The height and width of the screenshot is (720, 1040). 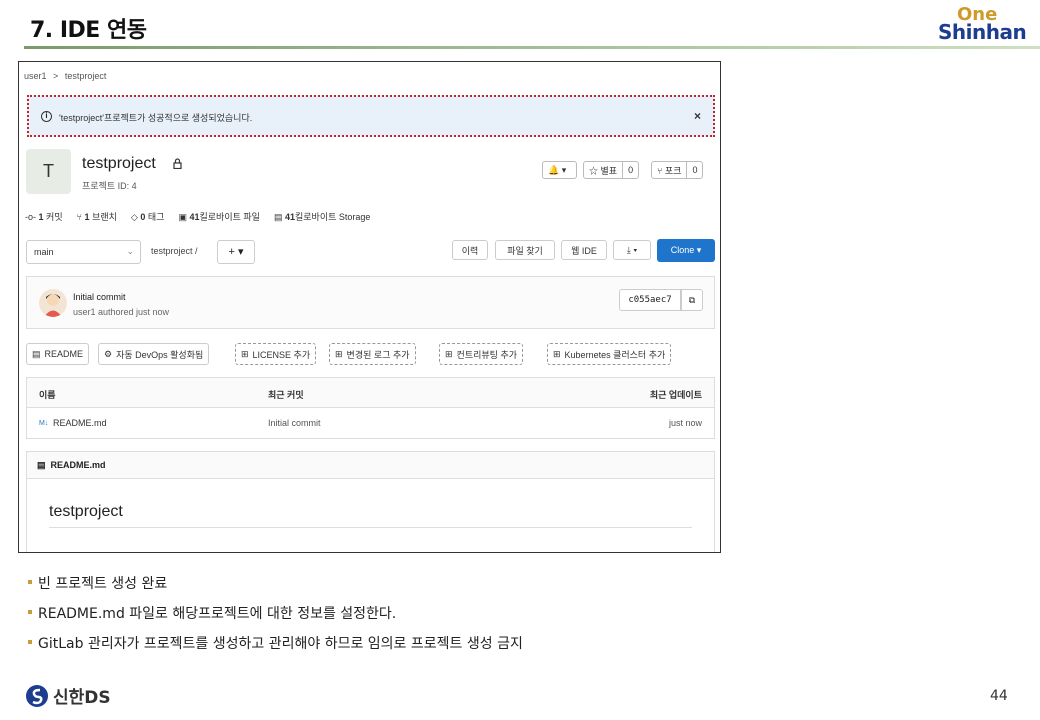 What do you see at coordinates (121, 312) in the screenshot?
I see `commit-author: user1 authored just now` at bounding box center [121, 312].